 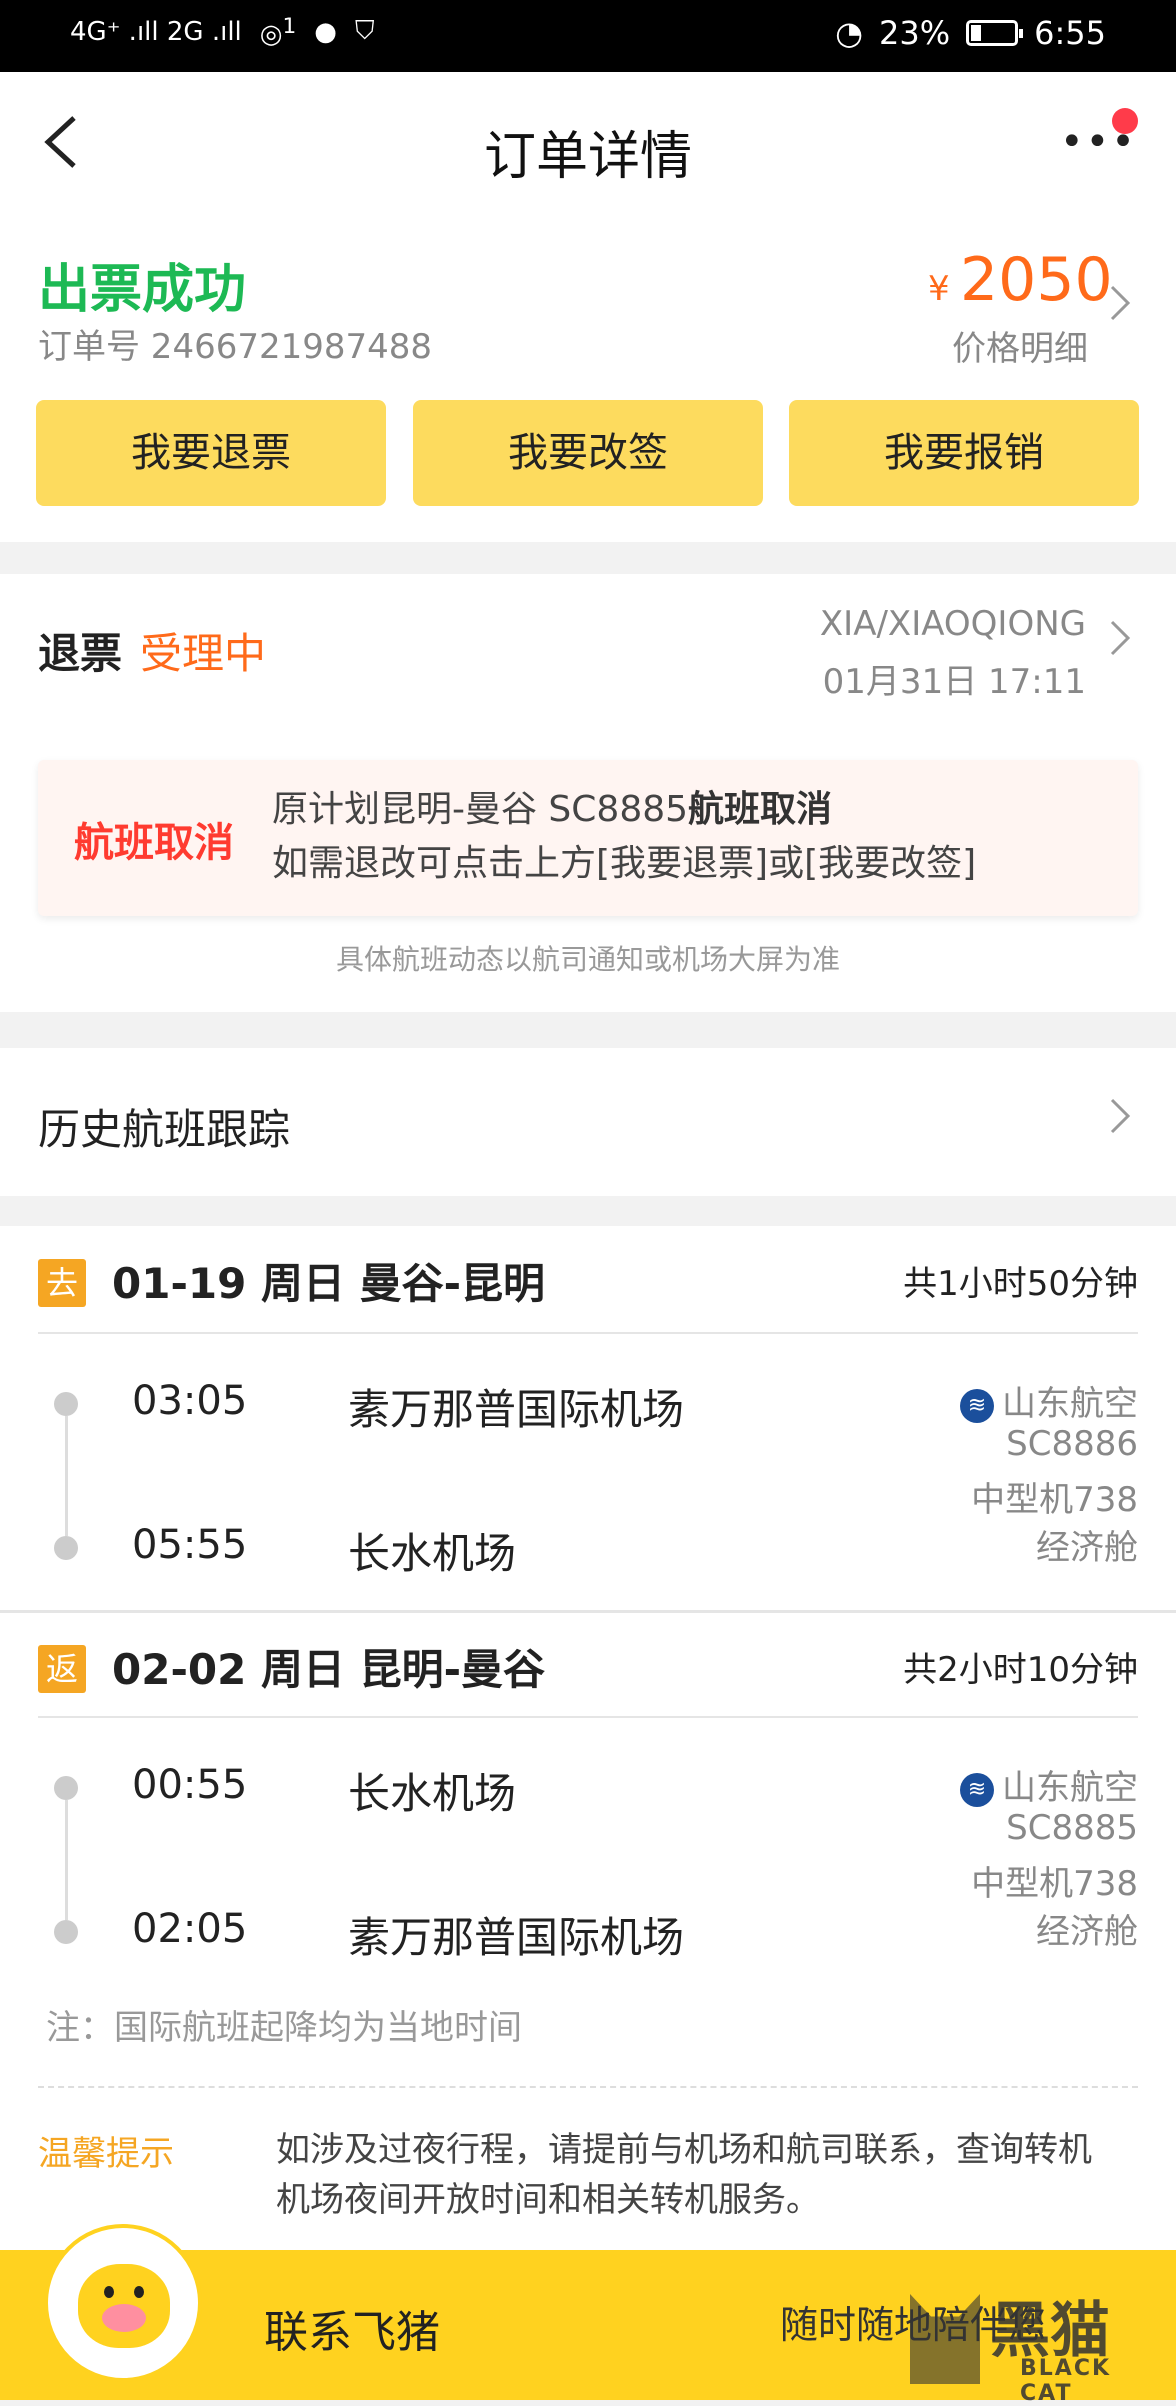 What do you see at coordinates (1072, 1444) in the screenshot?
I see `flight-number: SC8886` at bounding box center [1072, 1444].